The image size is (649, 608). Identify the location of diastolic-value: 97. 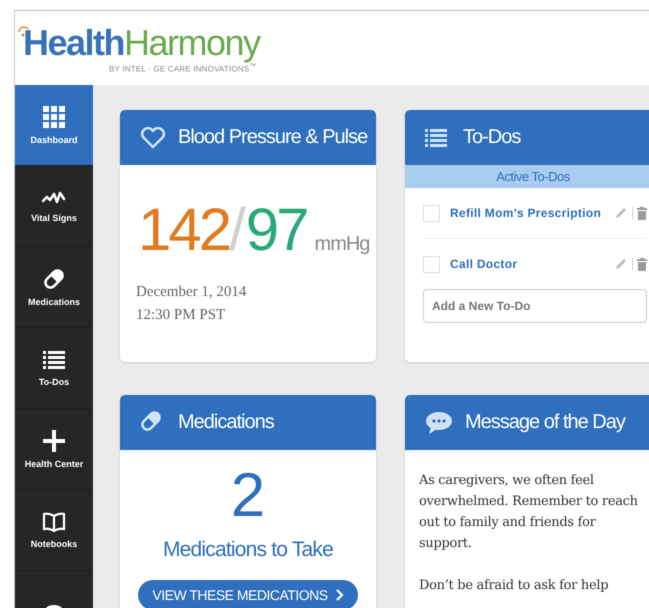
(276, 229).